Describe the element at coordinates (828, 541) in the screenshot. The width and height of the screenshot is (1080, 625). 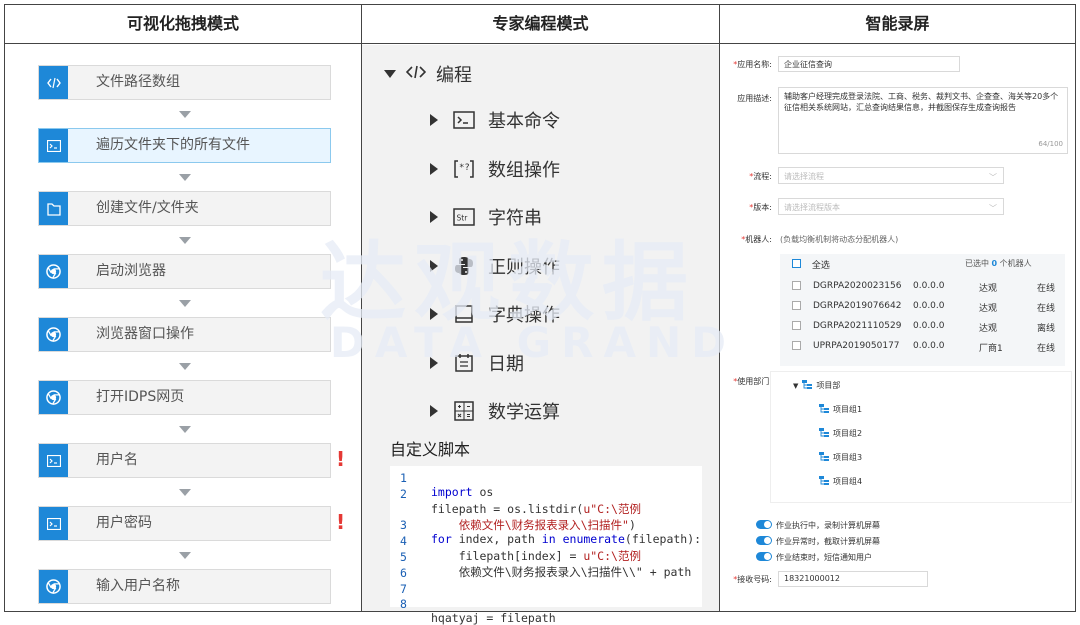
I see `toggle-label: 作业异常时，截取计算机屏幕` at that location.